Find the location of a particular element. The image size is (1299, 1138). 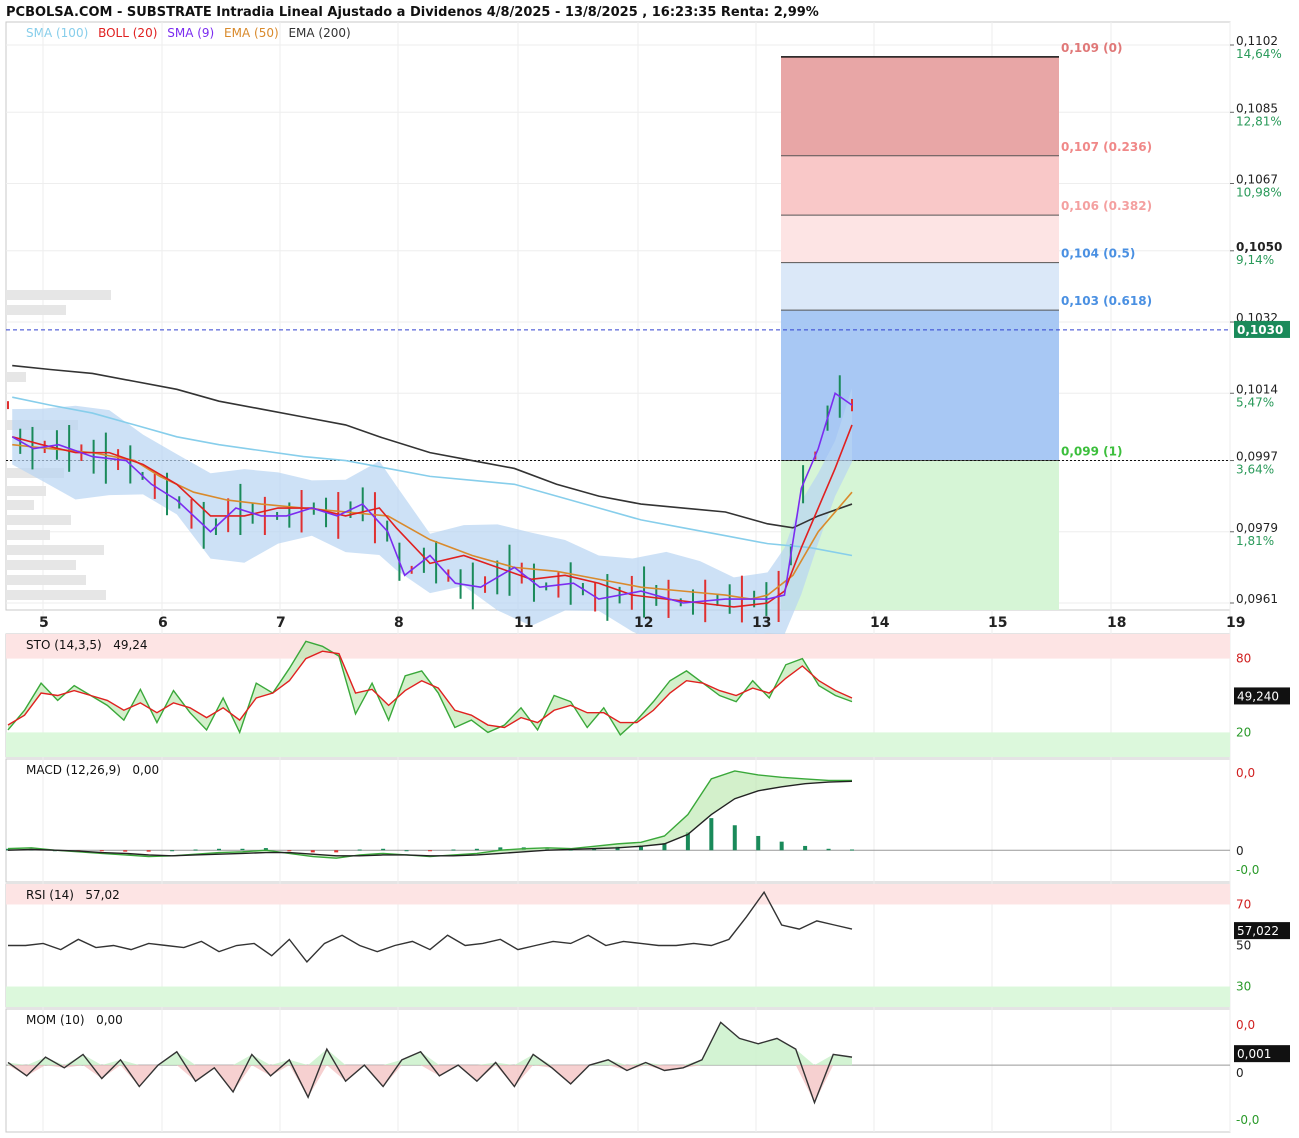

fib-label: 0,099 (1) is located at coordinates (1091, 452).